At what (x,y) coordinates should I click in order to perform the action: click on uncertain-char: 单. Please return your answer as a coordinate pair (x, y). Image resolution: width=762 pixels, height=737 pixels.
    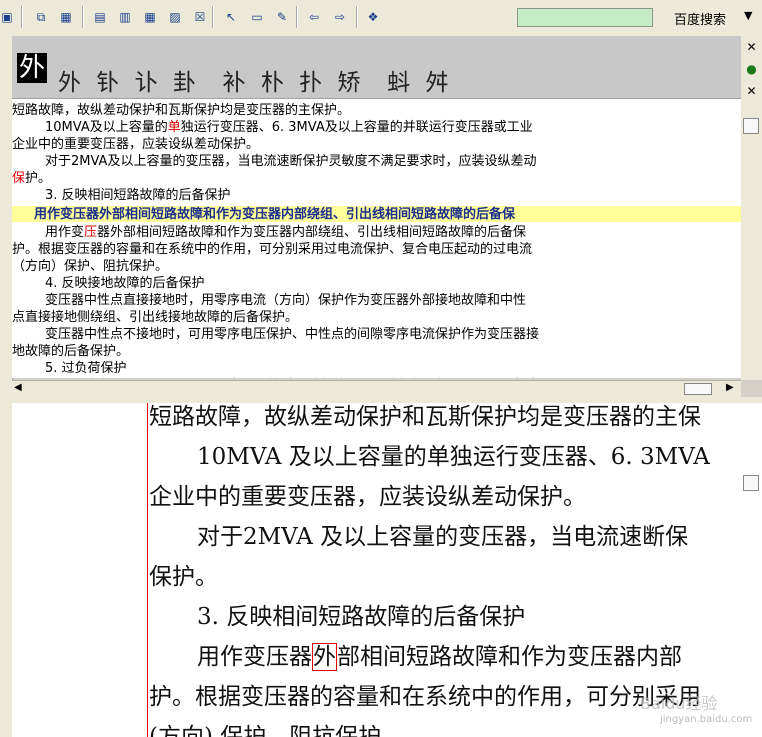
    Looking at the image, I should click on (174, 127).